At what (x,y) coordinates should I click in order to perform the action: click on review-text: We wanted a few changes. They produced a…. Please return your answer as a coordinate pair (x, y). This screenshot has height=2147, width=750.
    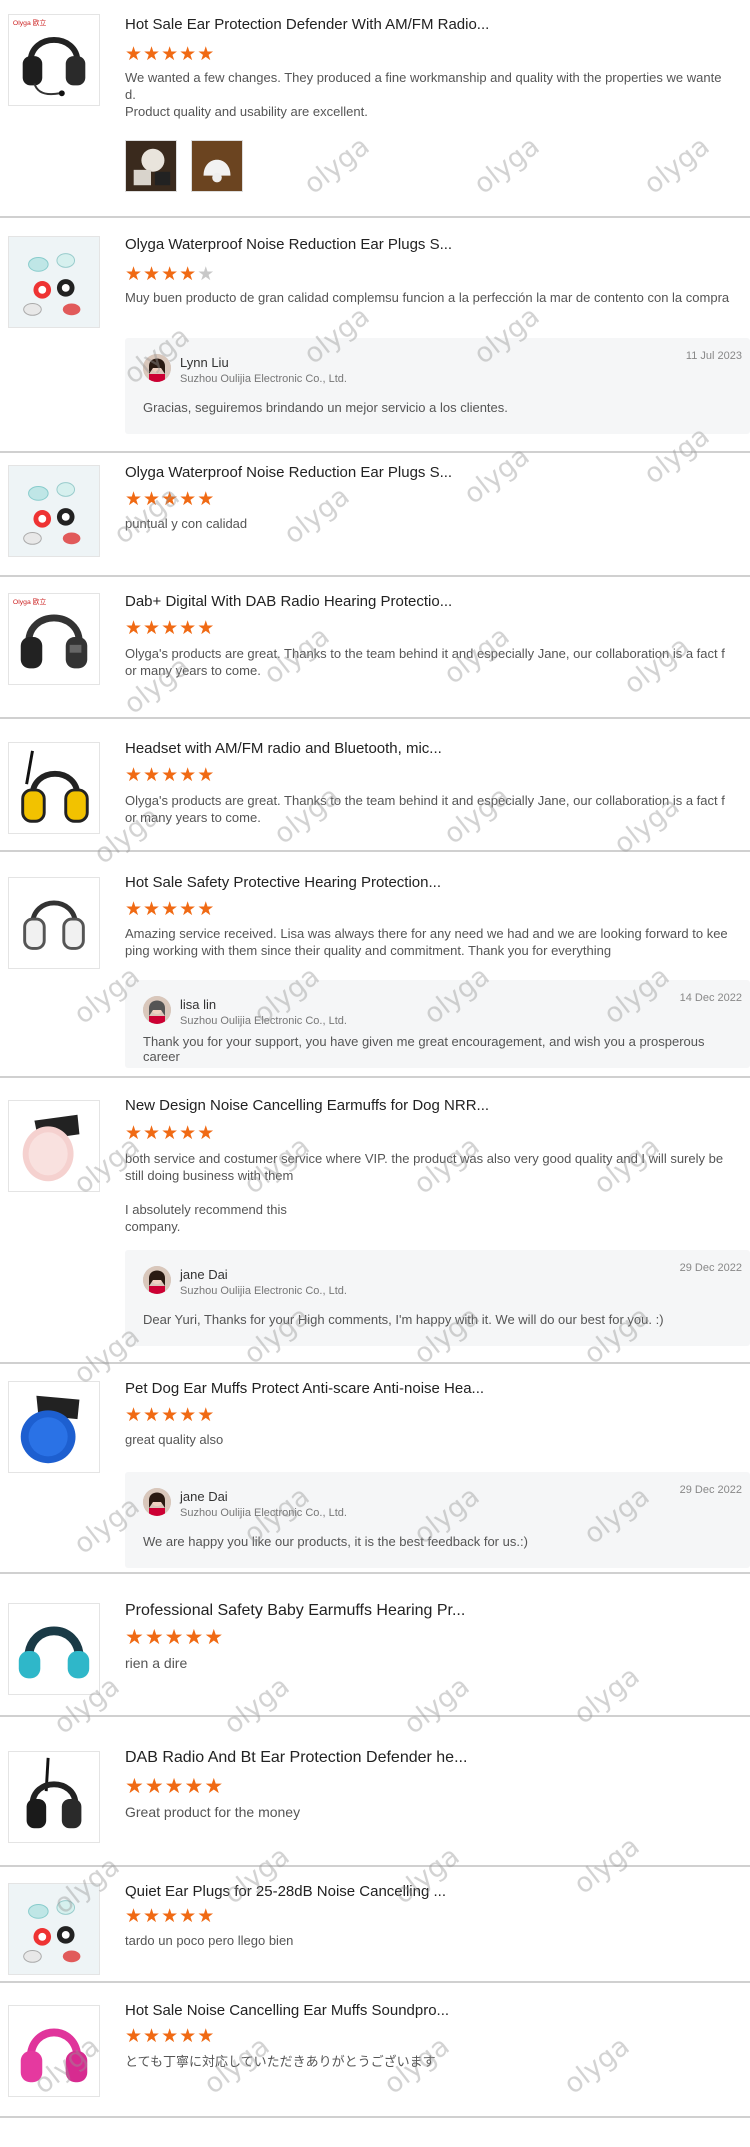
    Looking at the image, I should click on (423, 94).